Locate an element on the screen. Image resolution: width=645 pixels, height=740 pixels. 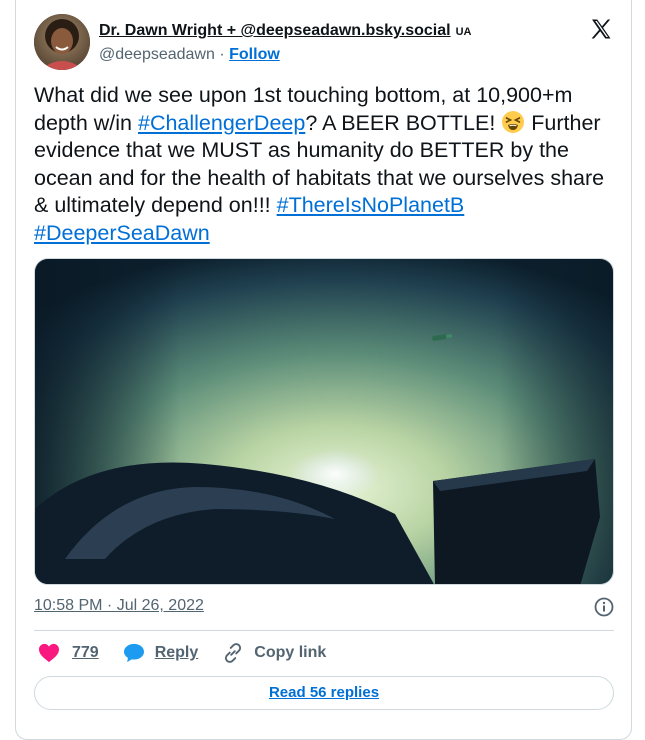
link-icon is located at coordinates (233, 653).